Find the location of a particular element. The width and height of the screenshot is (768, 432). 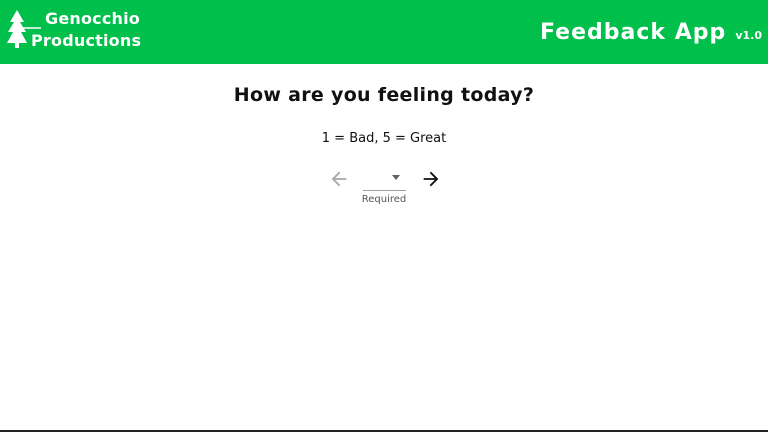

app-title: Feedback App v1.0 is located at coordinates (651, 32).